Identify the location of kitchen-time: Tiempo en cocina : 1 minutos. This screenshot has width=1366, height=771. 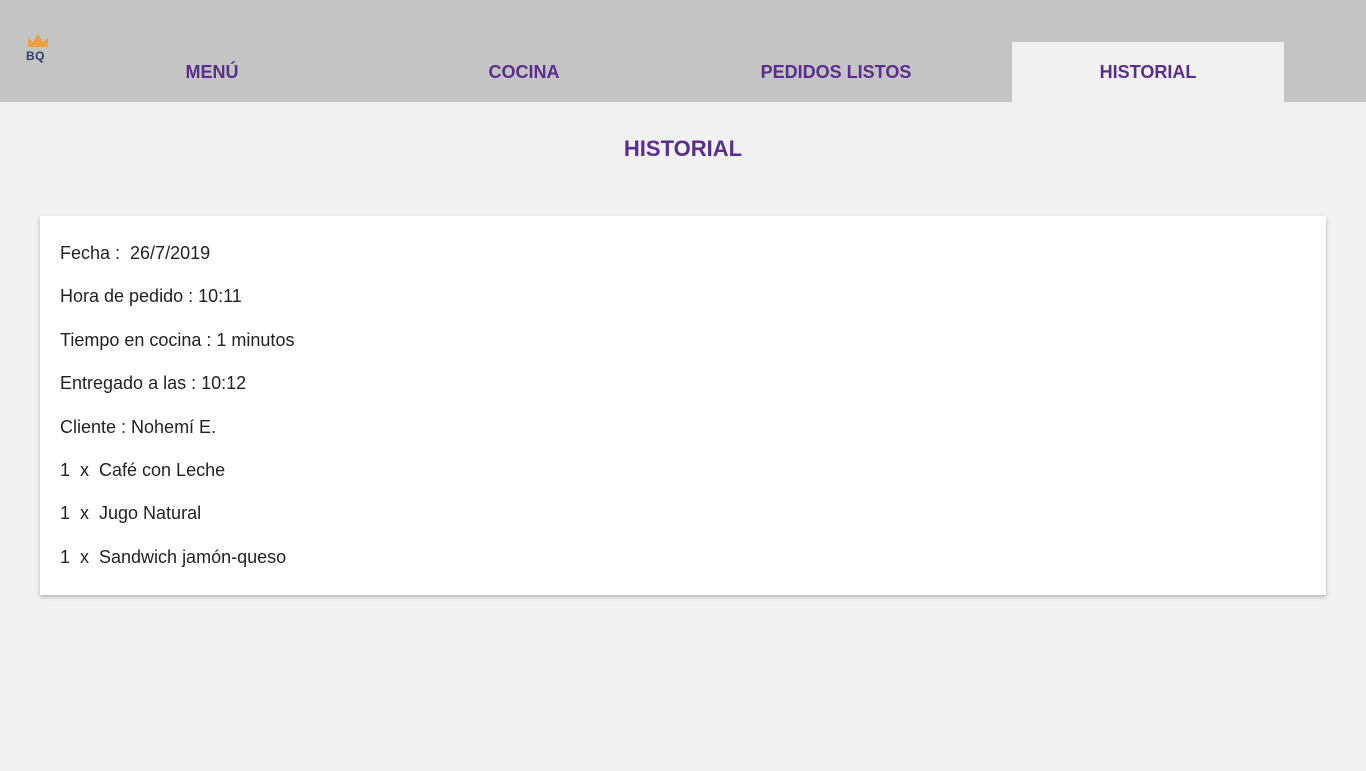
(177, 339).